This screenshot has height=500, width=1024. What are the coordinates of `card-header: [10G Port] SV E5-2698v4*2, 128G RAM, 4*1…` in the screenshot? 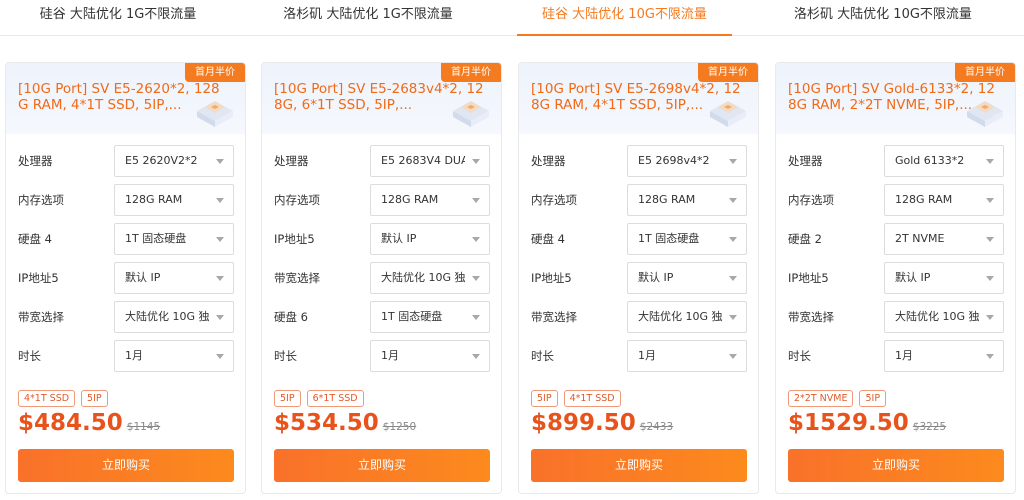 It's located at (638, 98).